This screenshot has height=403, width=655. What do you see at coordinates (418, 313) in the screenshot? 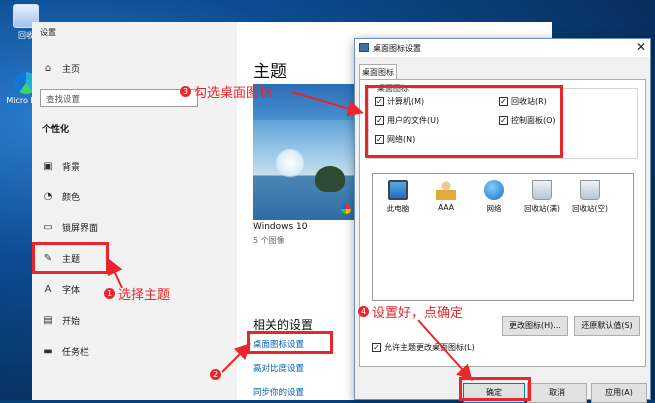
I see `annotation-text: 设置好，点确定` at bounding box center [418, 313].